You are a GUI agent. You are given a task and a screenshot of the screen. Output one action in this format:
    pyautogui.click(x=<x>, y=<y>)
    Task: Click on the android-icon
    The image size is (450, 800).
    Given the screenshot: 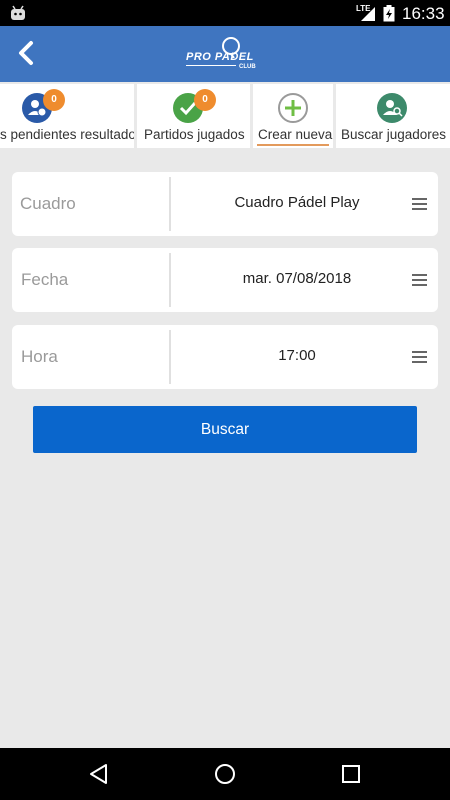 What is the action you would take?
    pyautogui.click(x=18, y=12)
    